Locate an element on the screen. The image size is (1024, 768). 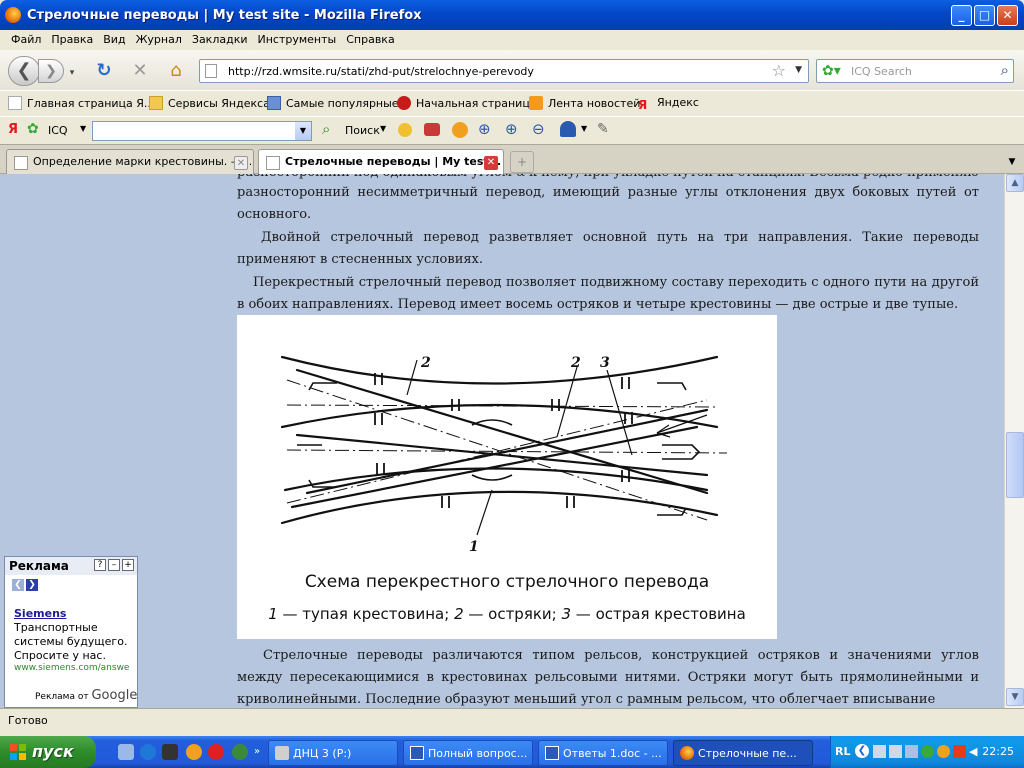
yandex-logo: Я is located at coordinates (13, 129).